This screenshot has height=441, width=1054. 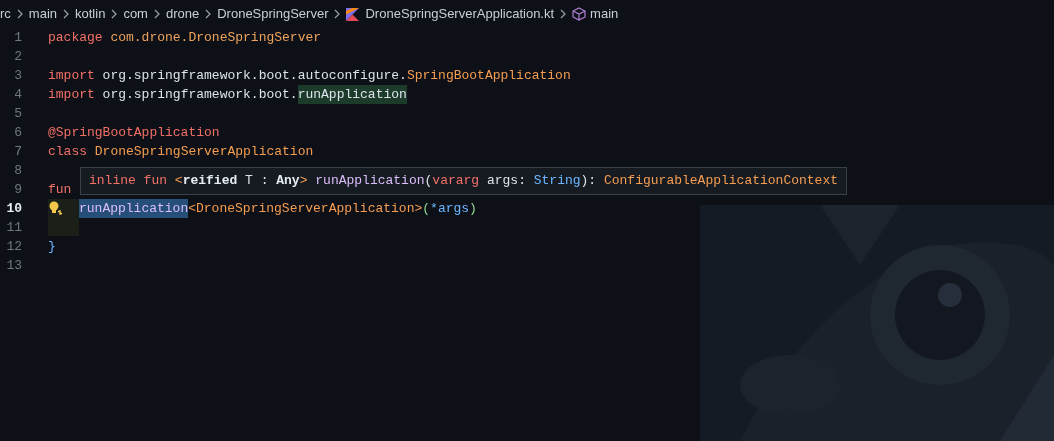 I want to click on code-token: *args, so click(x=450, y=208).